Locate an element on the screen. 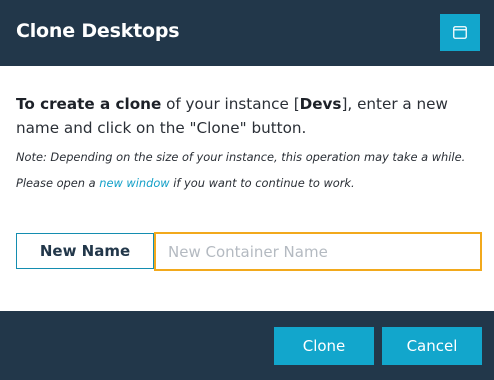 The width and height of the screenshot is (494, 380). open-window-button is located at coordinates (460, 32).